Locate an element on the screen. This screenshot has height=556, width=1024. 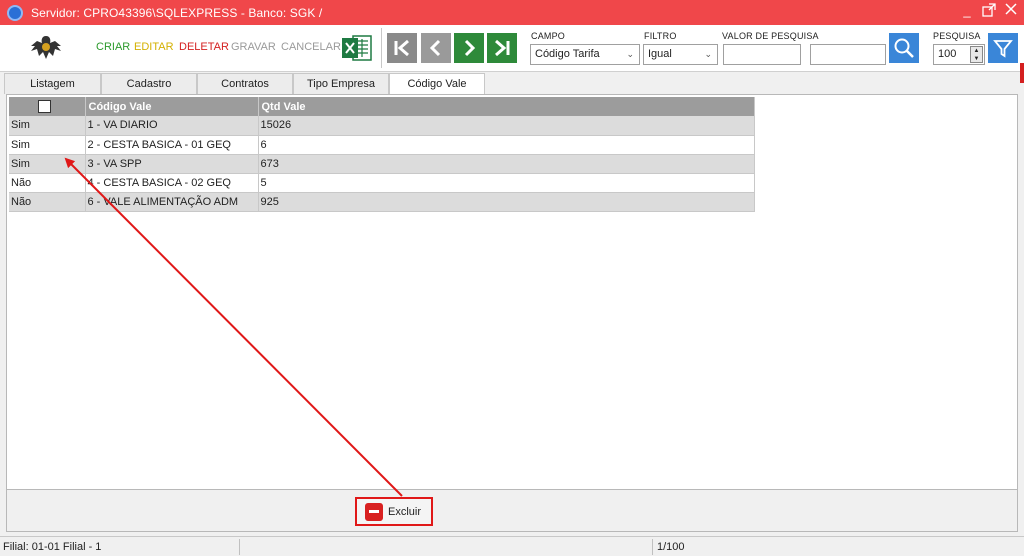
pesquisa-stepper: 100 ▲ ▼ is located at coordinates (959, 54).